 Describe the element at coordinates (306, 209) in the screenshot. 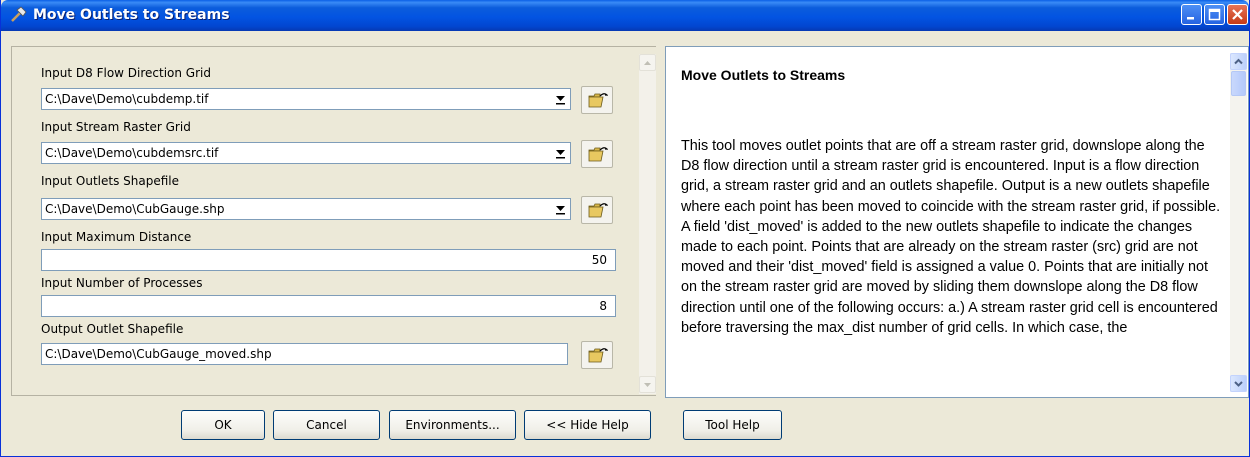

I see `outlets-shapefile-combo: C:\Dave\Demo\CubGauge.shp` at that location.